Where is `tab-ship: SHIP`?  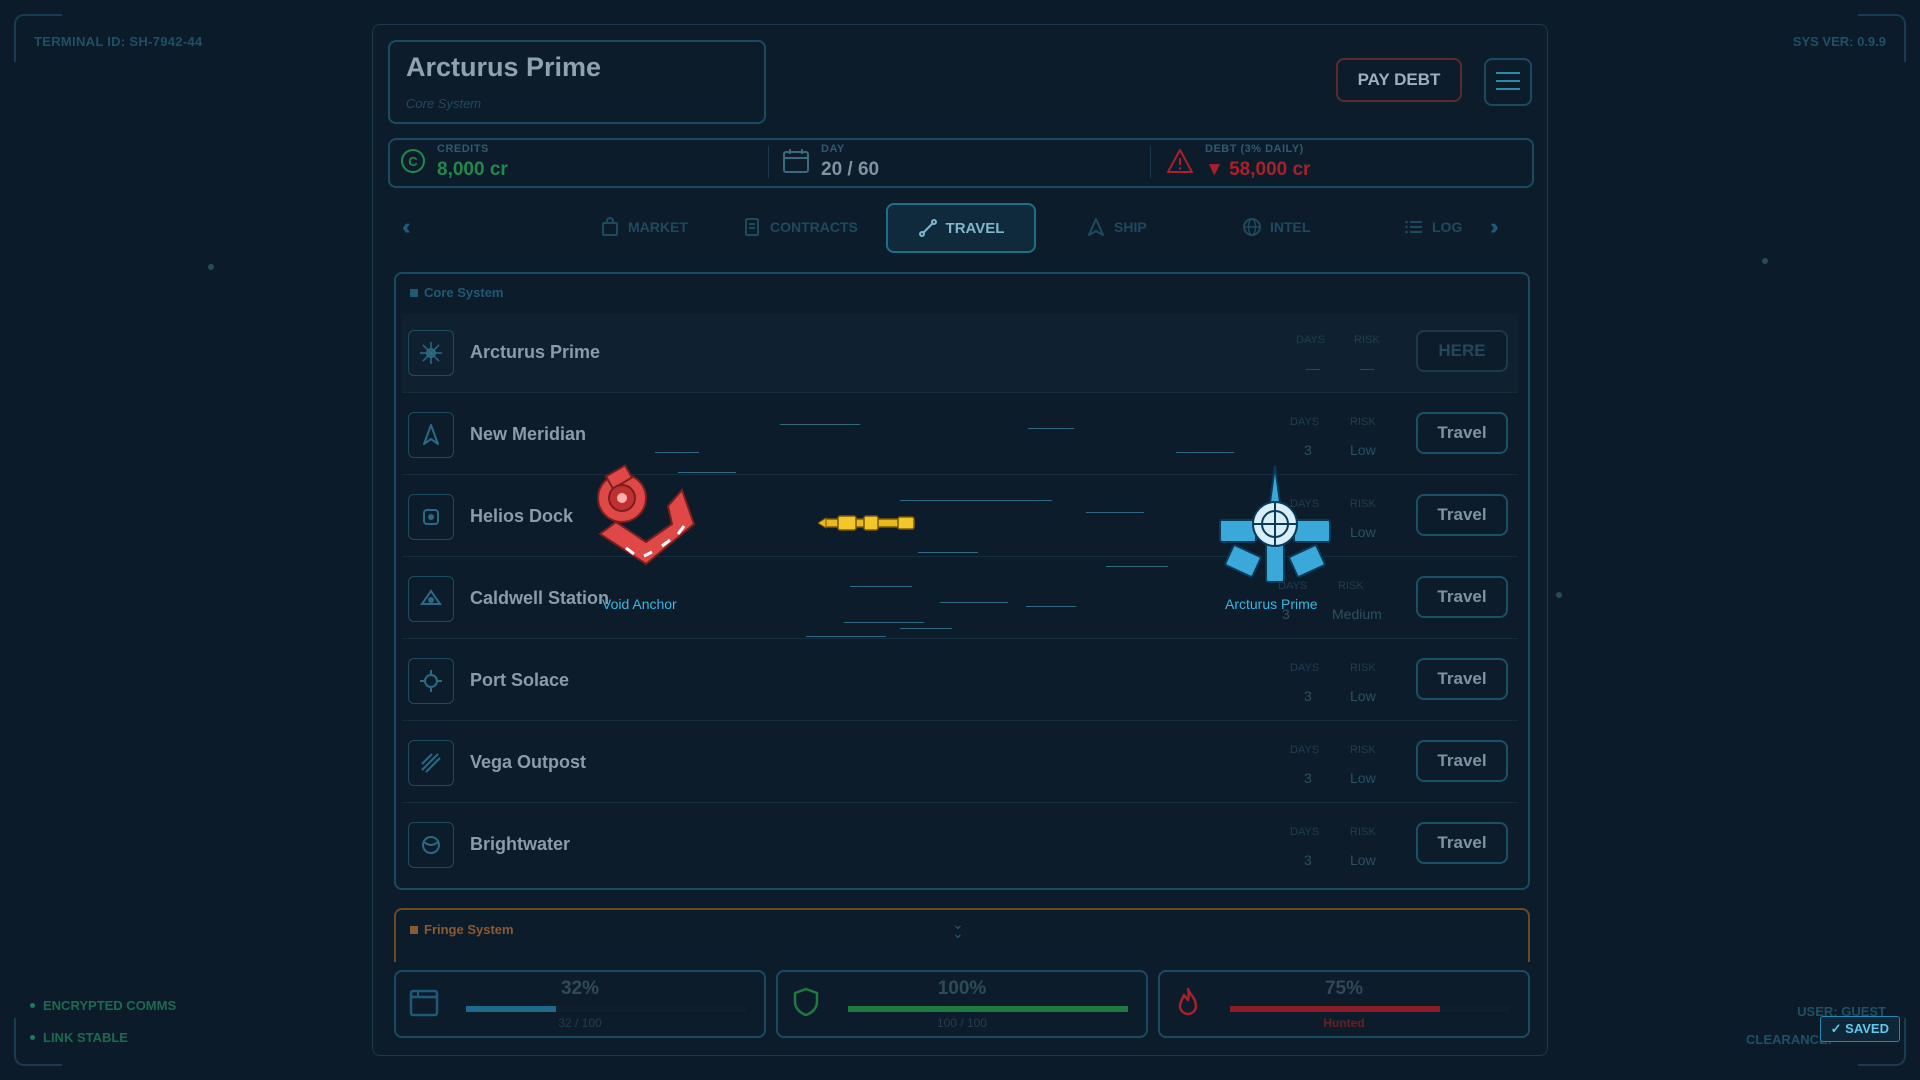
tab-ship: SHIP is located at coordinates (1116, 227).